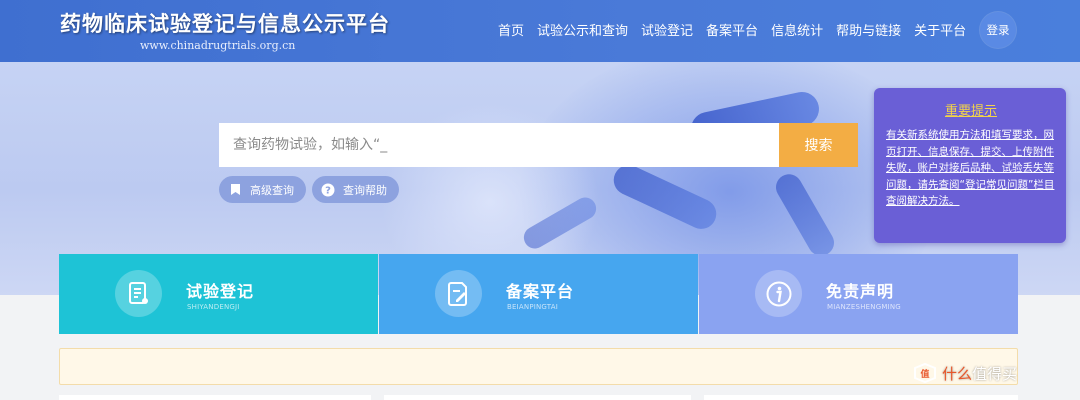  What do you see at coordinates (218, 45) in the screenshot?
I see `site-url: www.chinadrugtrials.org.cn` at bounding box center [218, 45].